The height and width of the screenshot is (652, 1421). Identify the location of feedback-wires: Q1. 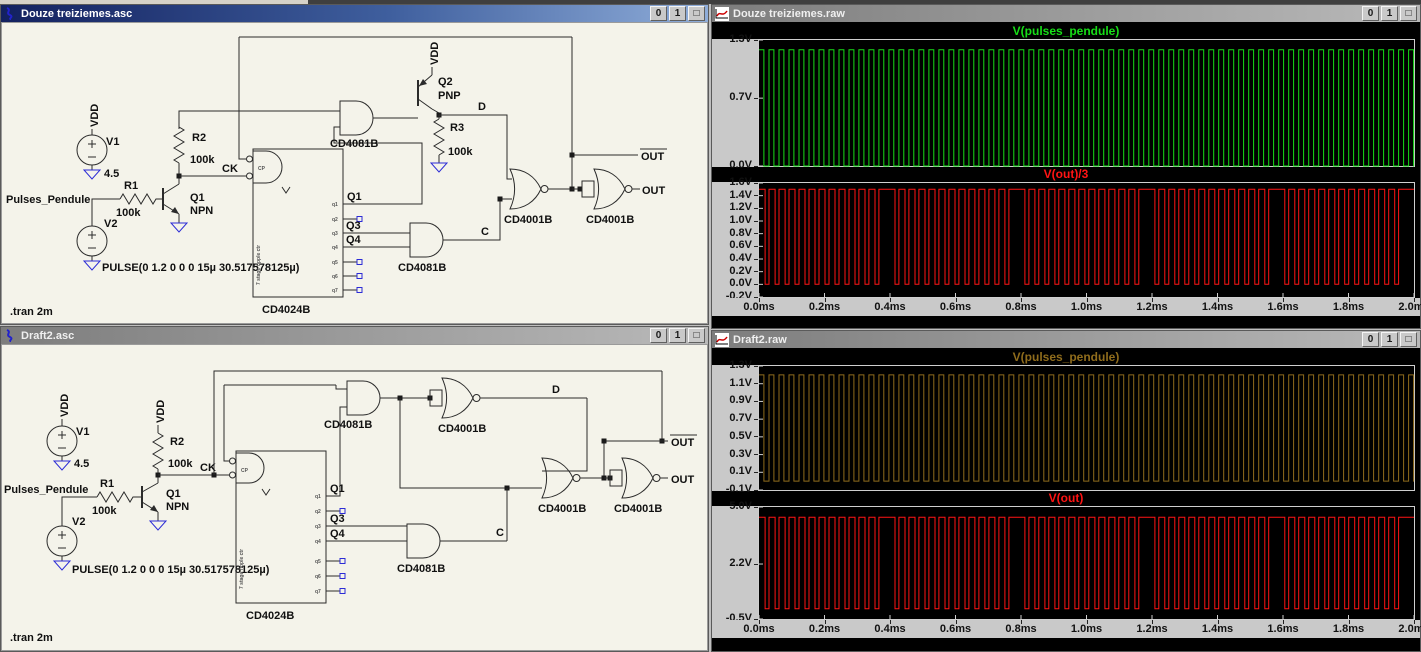
(405, 120).